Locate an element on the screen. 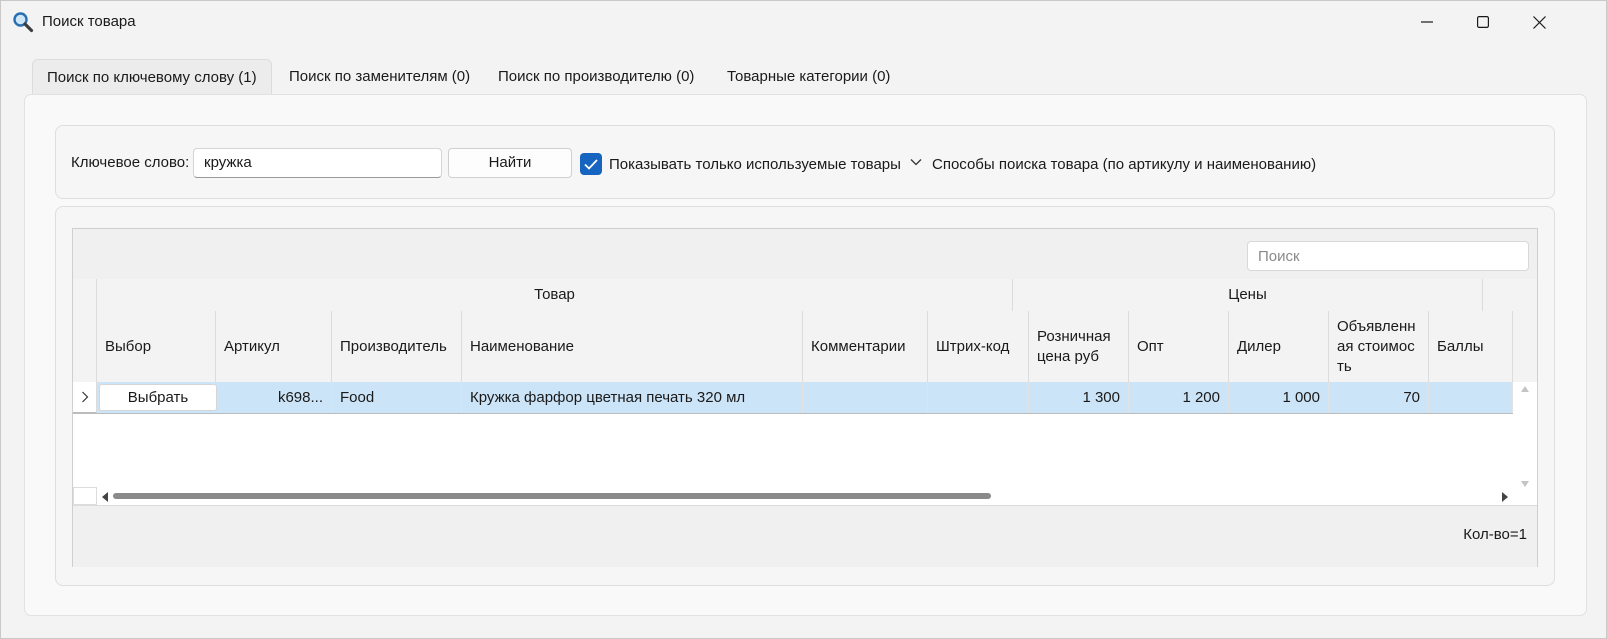  checkmark-icon is located at coordinates (591, 164).